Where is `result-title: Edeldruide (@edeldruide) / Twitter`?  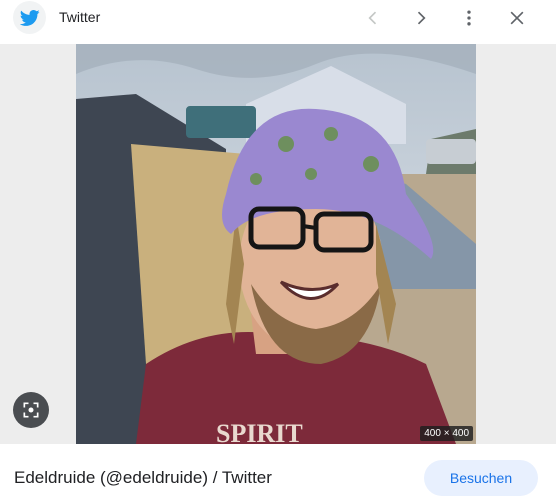
result-title: Edeldruide (@edeldruide) / Twitter is located at coordinates (143, 478).